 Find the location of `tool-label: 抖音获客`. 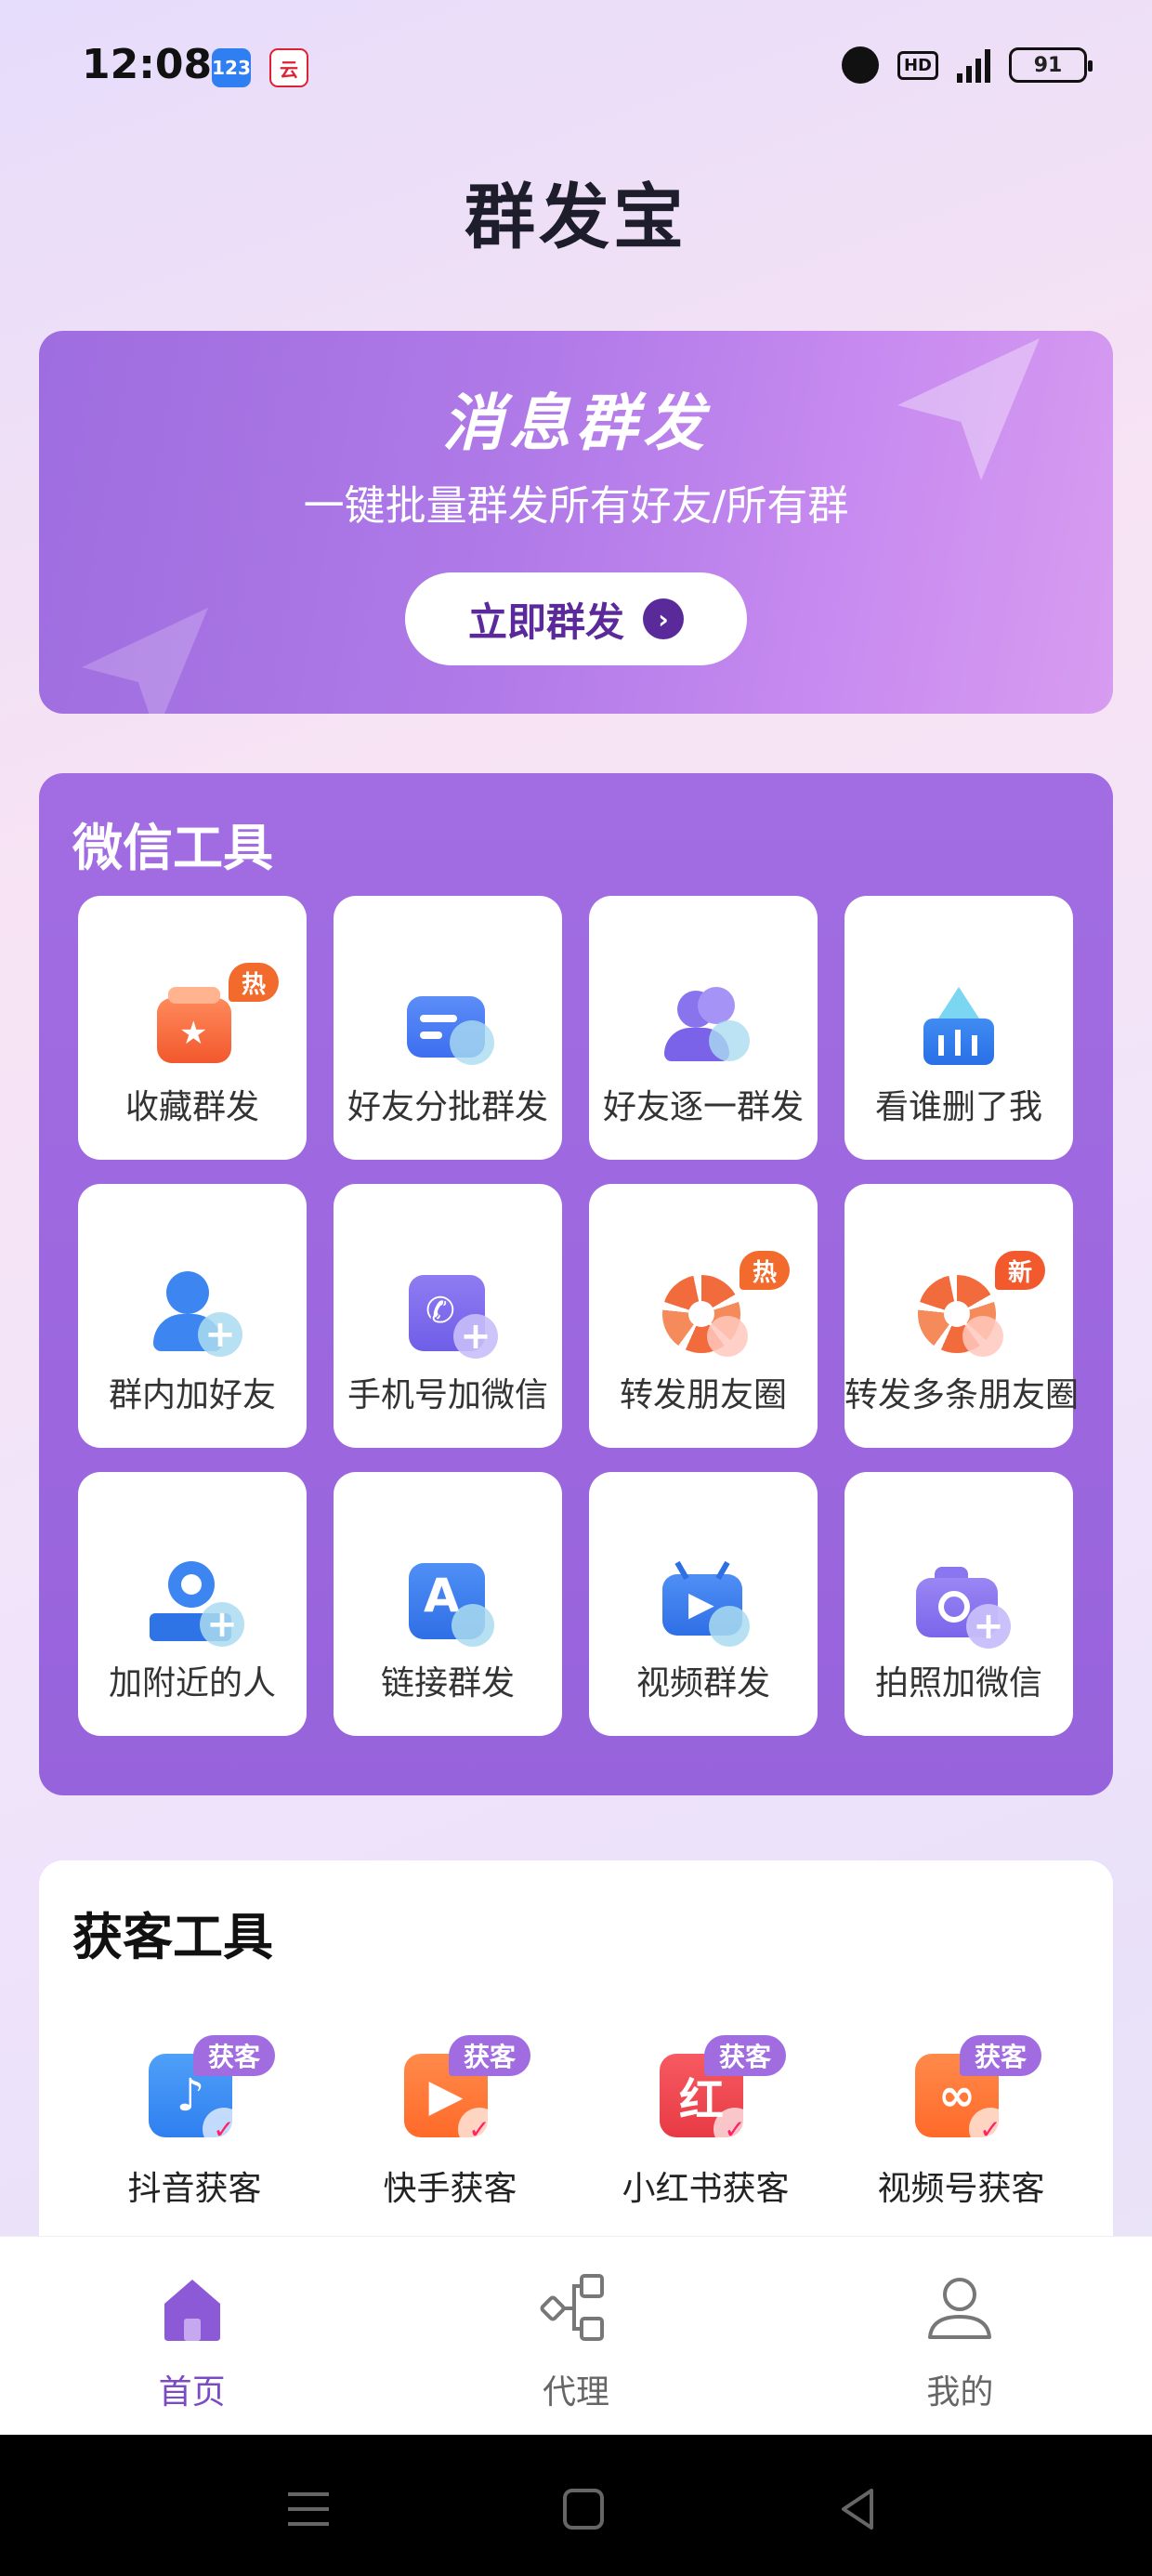

tool-label: 抖音获客 is located at coordinates (194, 2189).